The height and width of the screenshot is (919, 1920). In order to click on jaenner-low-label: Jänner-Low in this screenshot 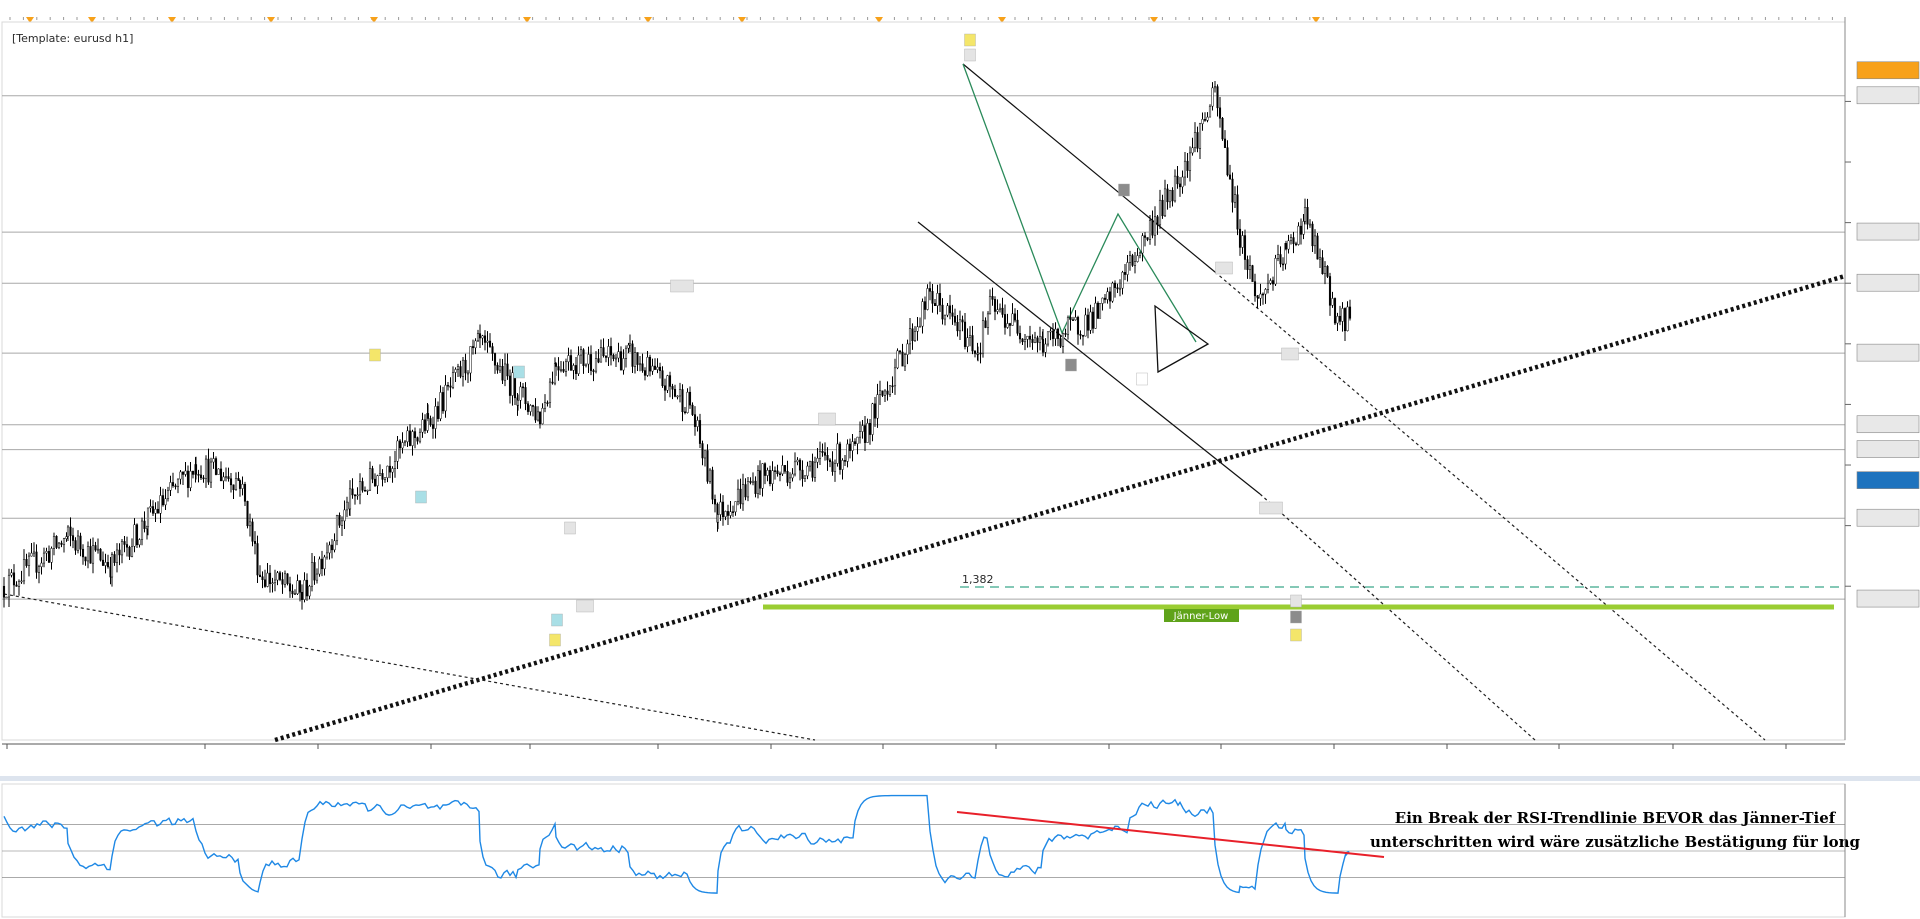, I will do `click(1201, 616)`.